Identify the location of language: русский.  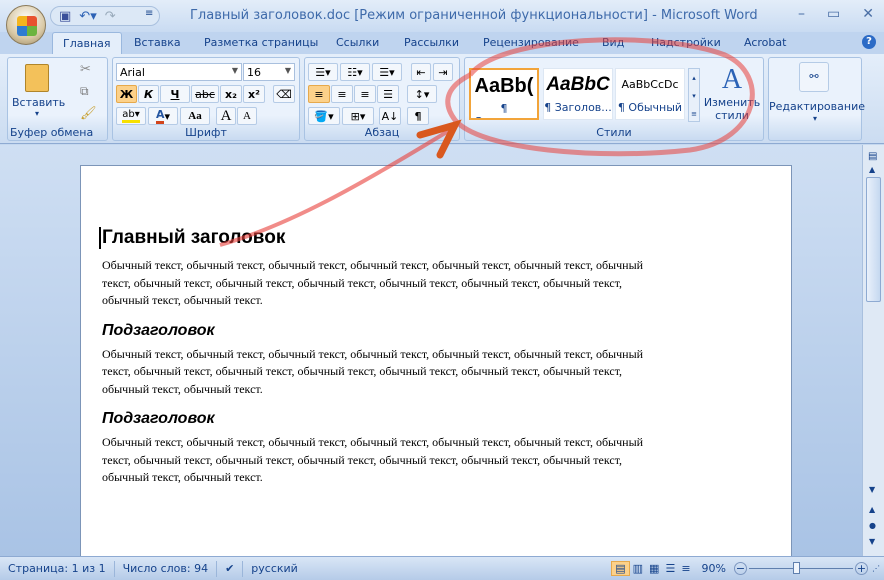
(274, 569).